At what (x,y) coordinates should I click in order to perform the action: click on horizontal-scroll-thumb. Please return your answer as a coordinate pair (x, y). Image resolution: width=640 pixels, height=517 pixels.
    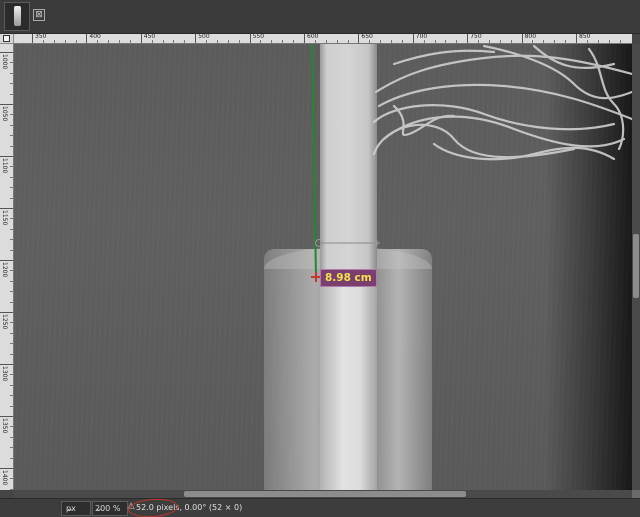
    Looking at the image, I should click on (325, 494).